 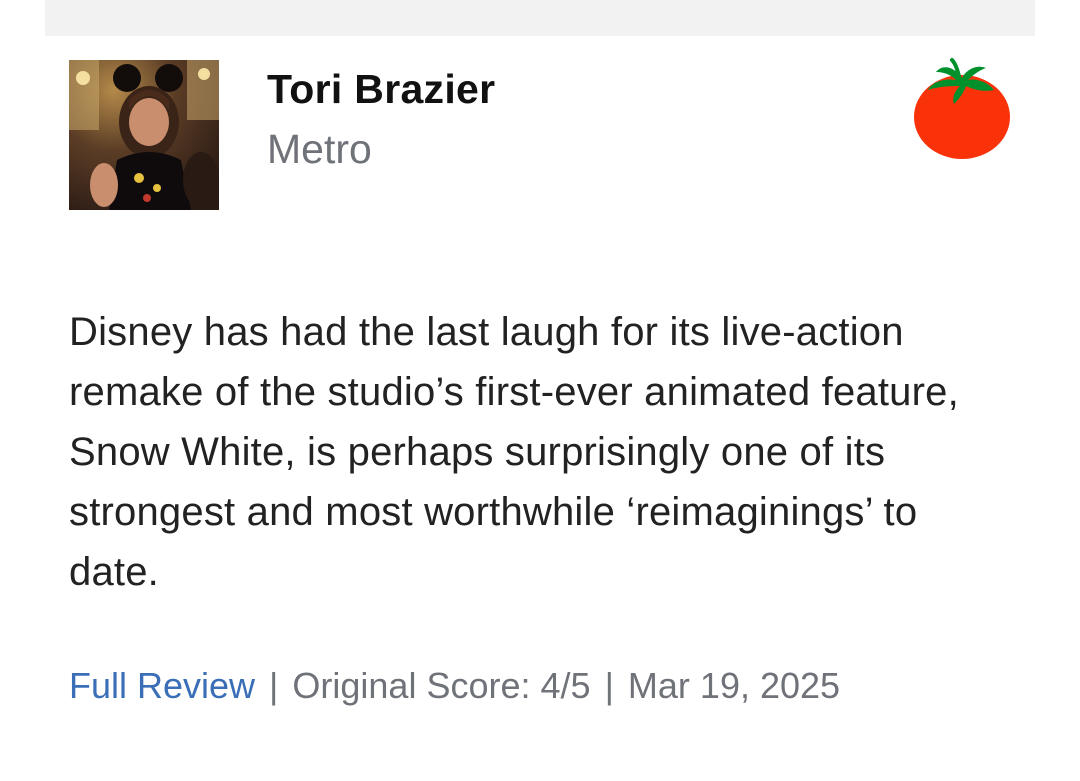 What do you see at coordinates (962, 108) in the screenshot?
I see `fresh-tomato-icon` at bounding box center [962, 108].